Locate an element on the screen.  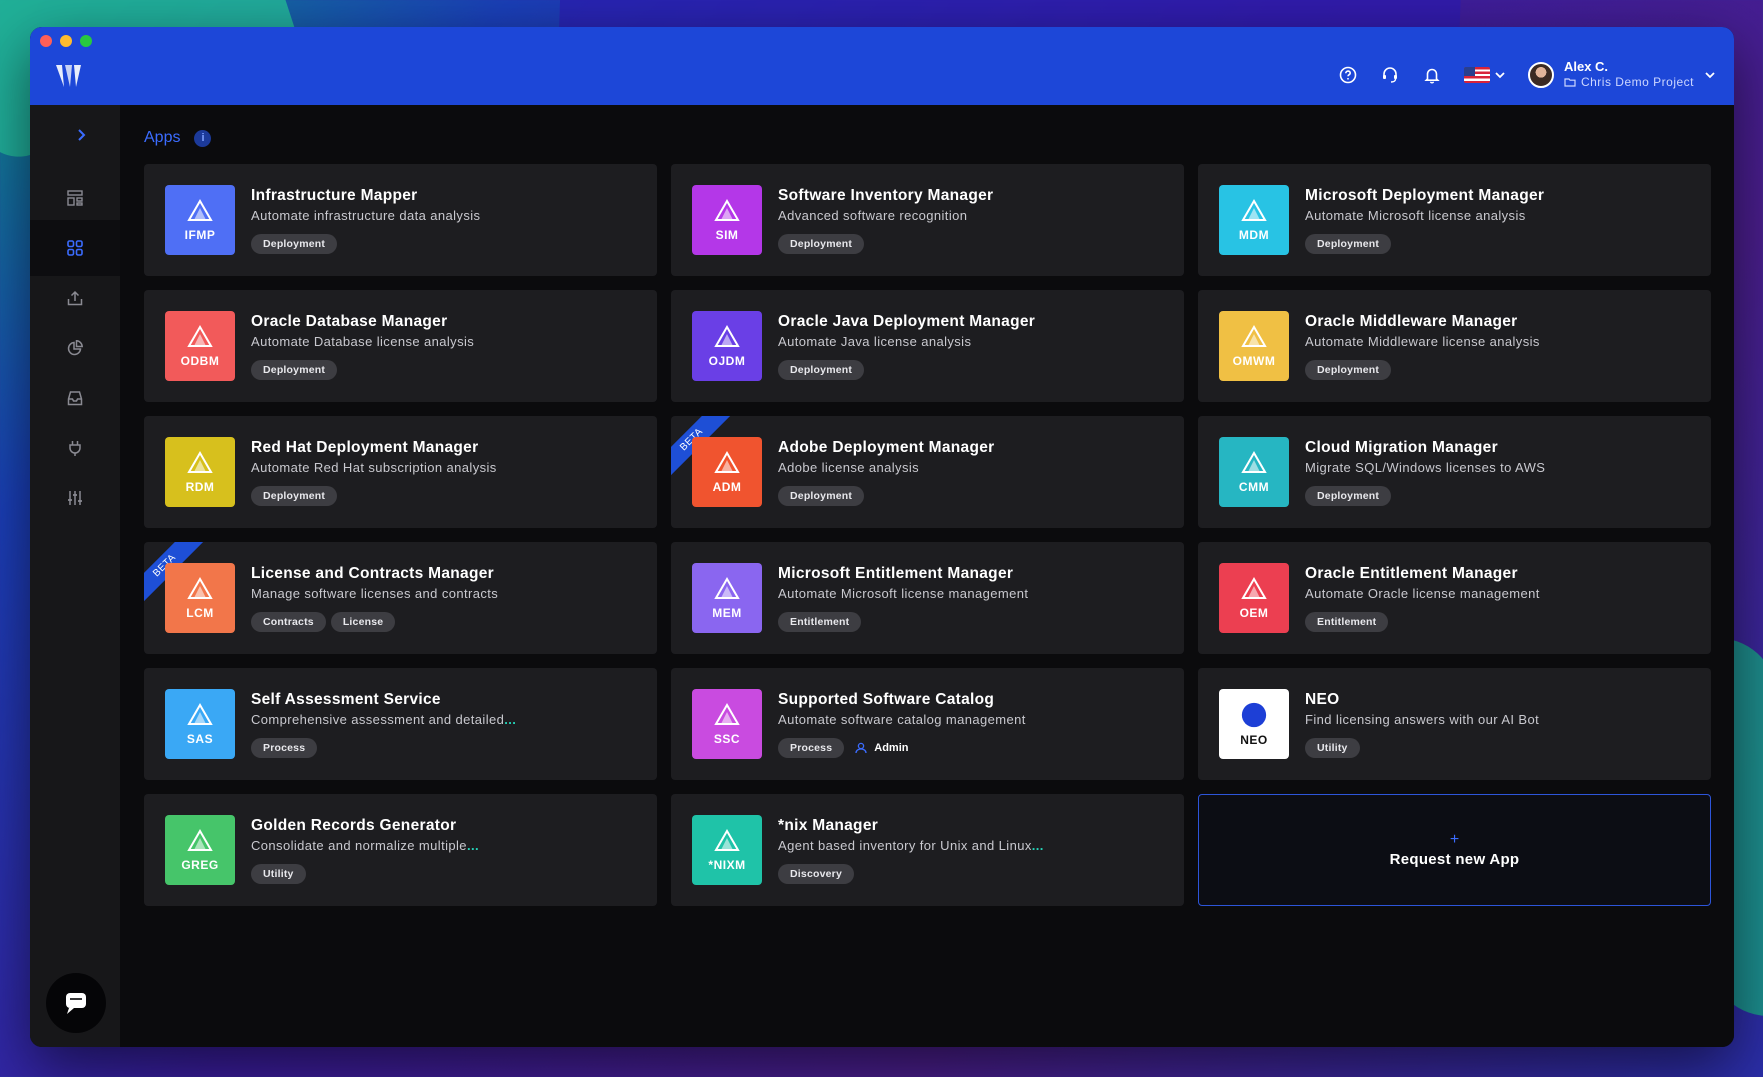
top-right-toolbar: Alex C. Chris Demo Project is located at coordinates (1527, 74).